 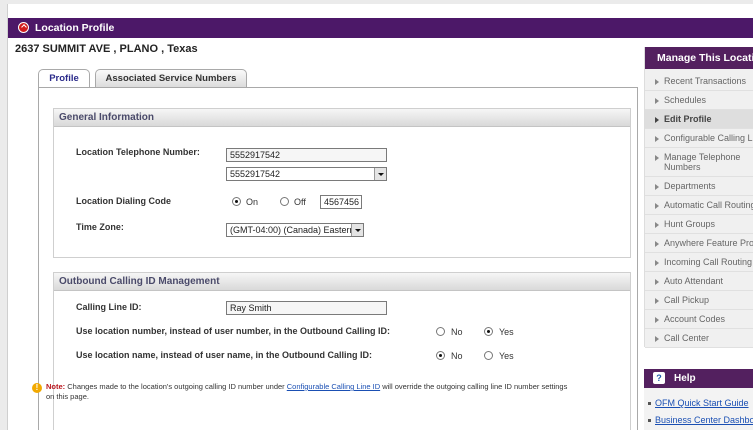 I want to click on help-link-quick-start: OFM Quick Start Guide, so click(x=698, y=403).